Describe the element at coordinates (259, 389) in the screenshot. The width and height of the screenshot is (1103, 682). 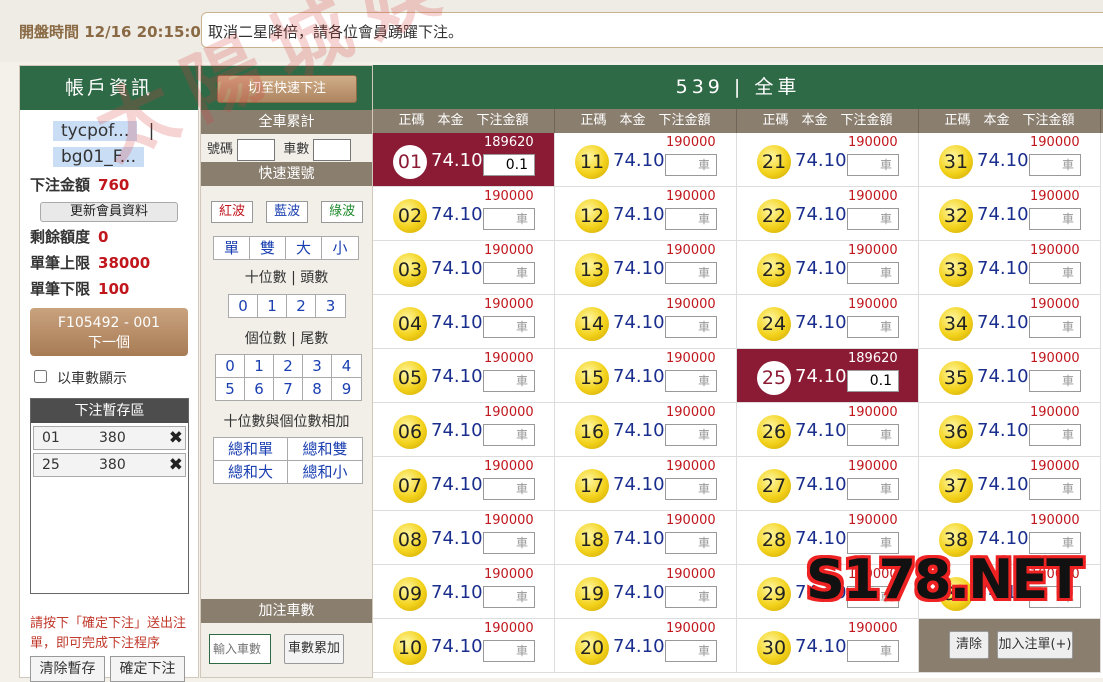
I see `units-6-button: 6` at that location.